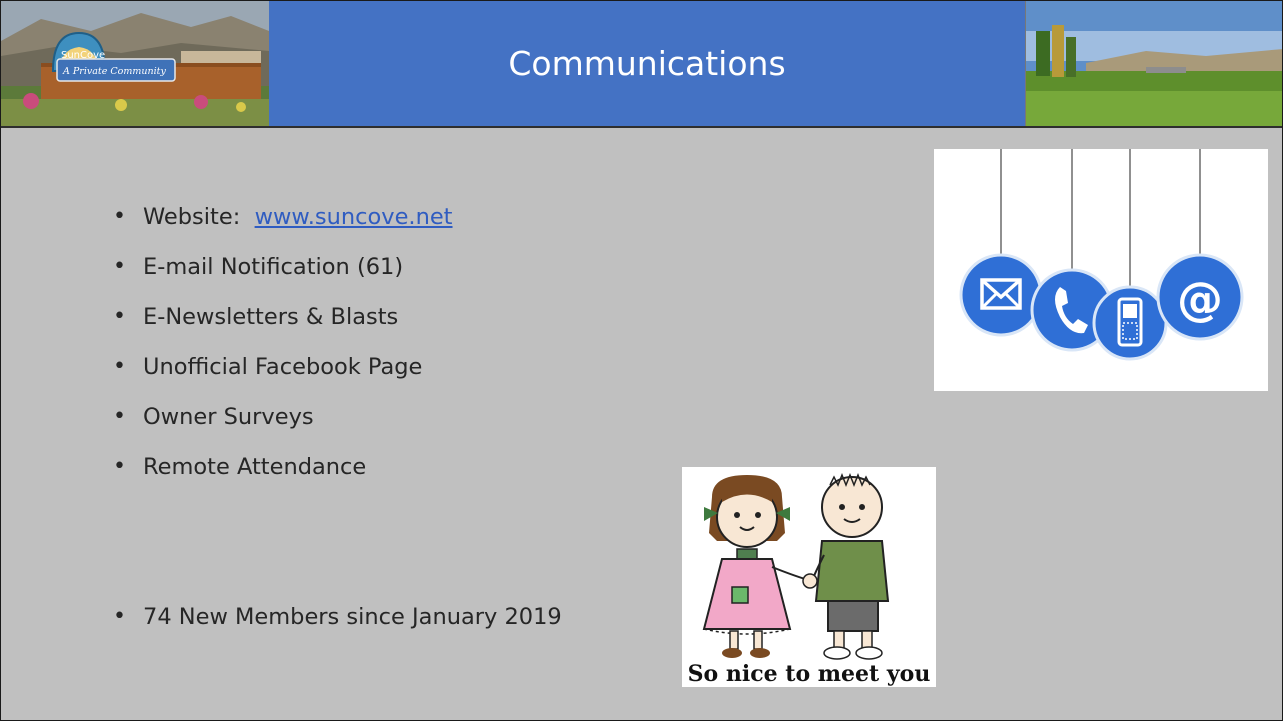 The width and height of the screenshot is (1283, 721). I want to click on communication-icons-image: @, so click(1101, 270).